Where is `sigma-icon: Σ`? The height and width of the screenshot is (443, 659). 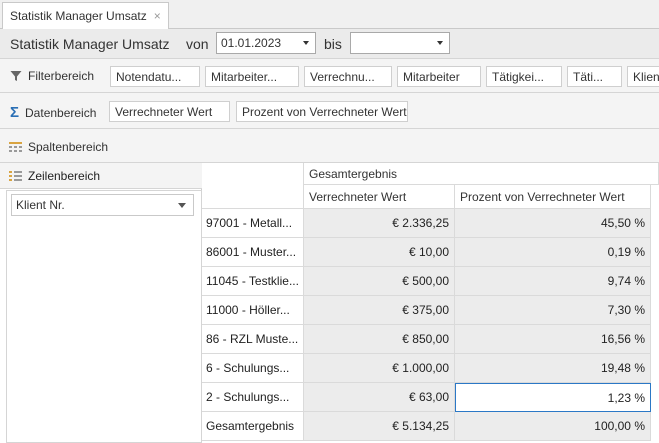 sigma-icon: Σ is located at coordinates (15, 112).